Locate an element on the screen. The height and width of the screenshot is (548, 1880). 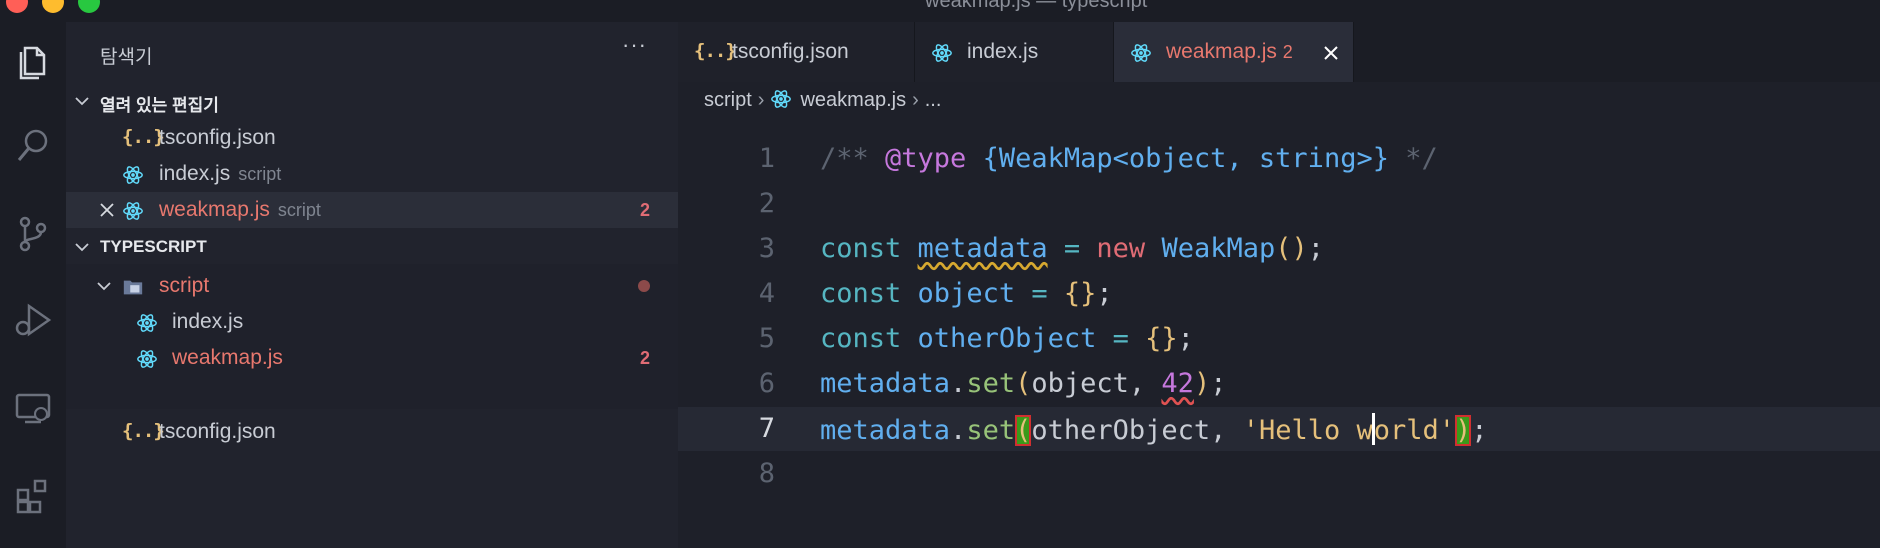
line-number: 2 is located at coordinates (766, 203).